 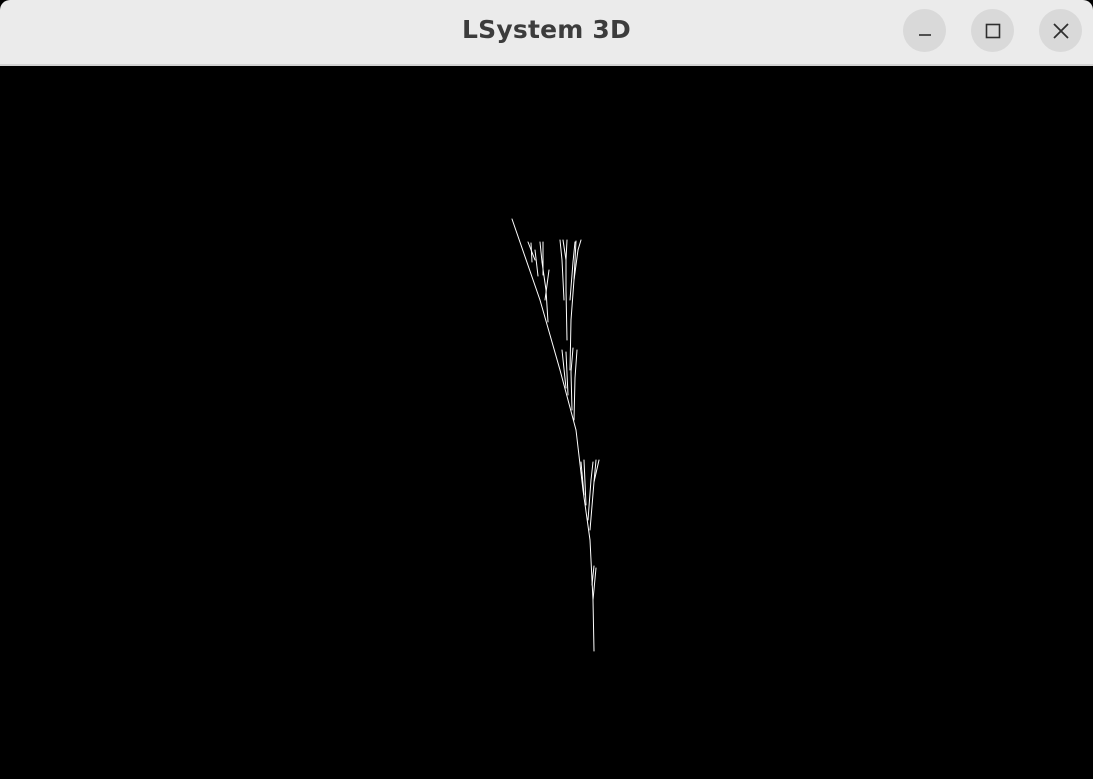 I want to click on maximize-button, so click(x=992, y=30).